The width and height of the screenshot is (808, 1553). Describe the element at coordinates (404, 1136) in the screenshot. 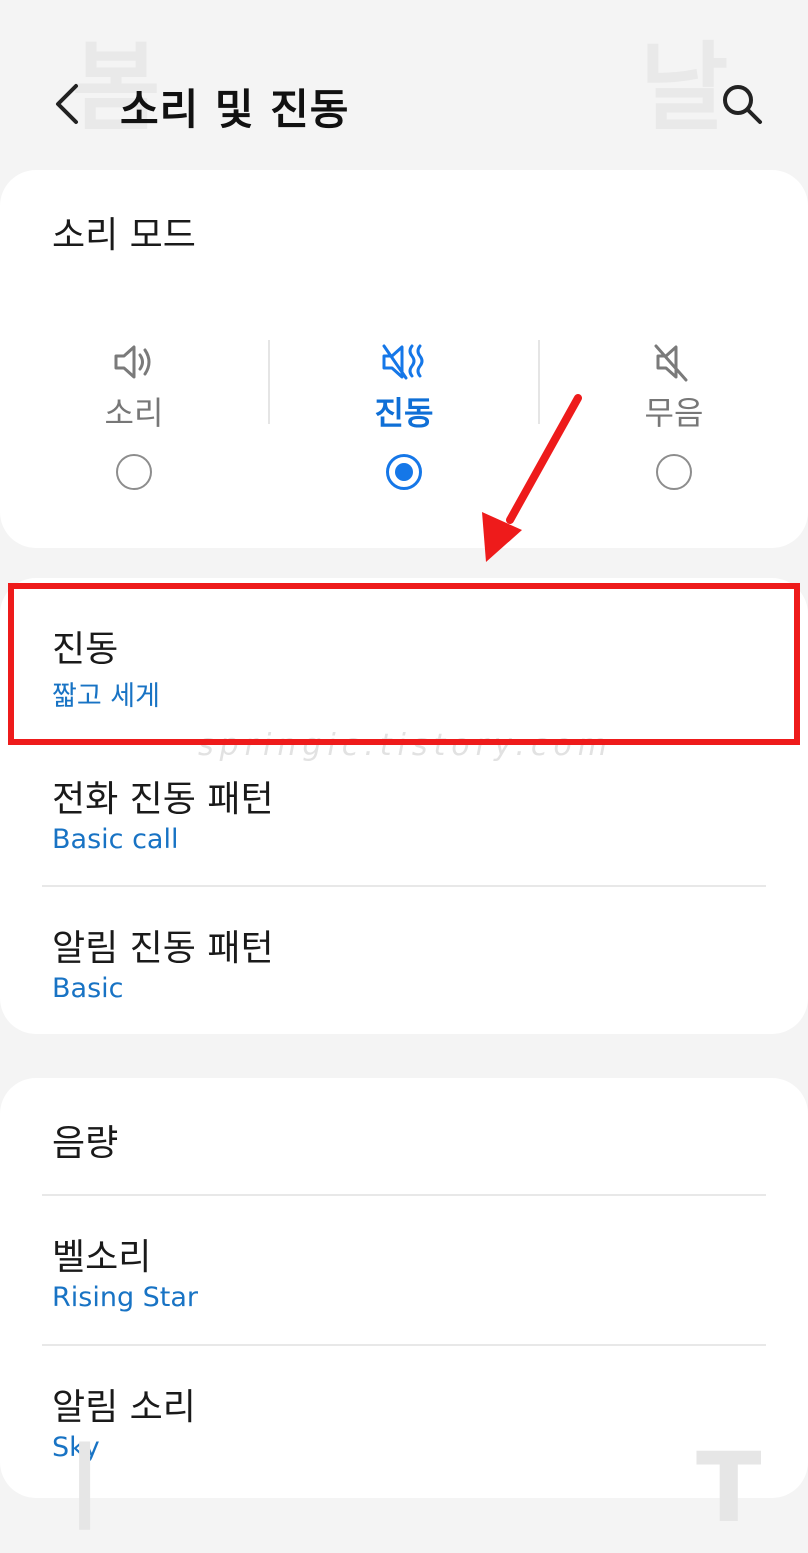

I see `list-item-volume: 음량` at that location.